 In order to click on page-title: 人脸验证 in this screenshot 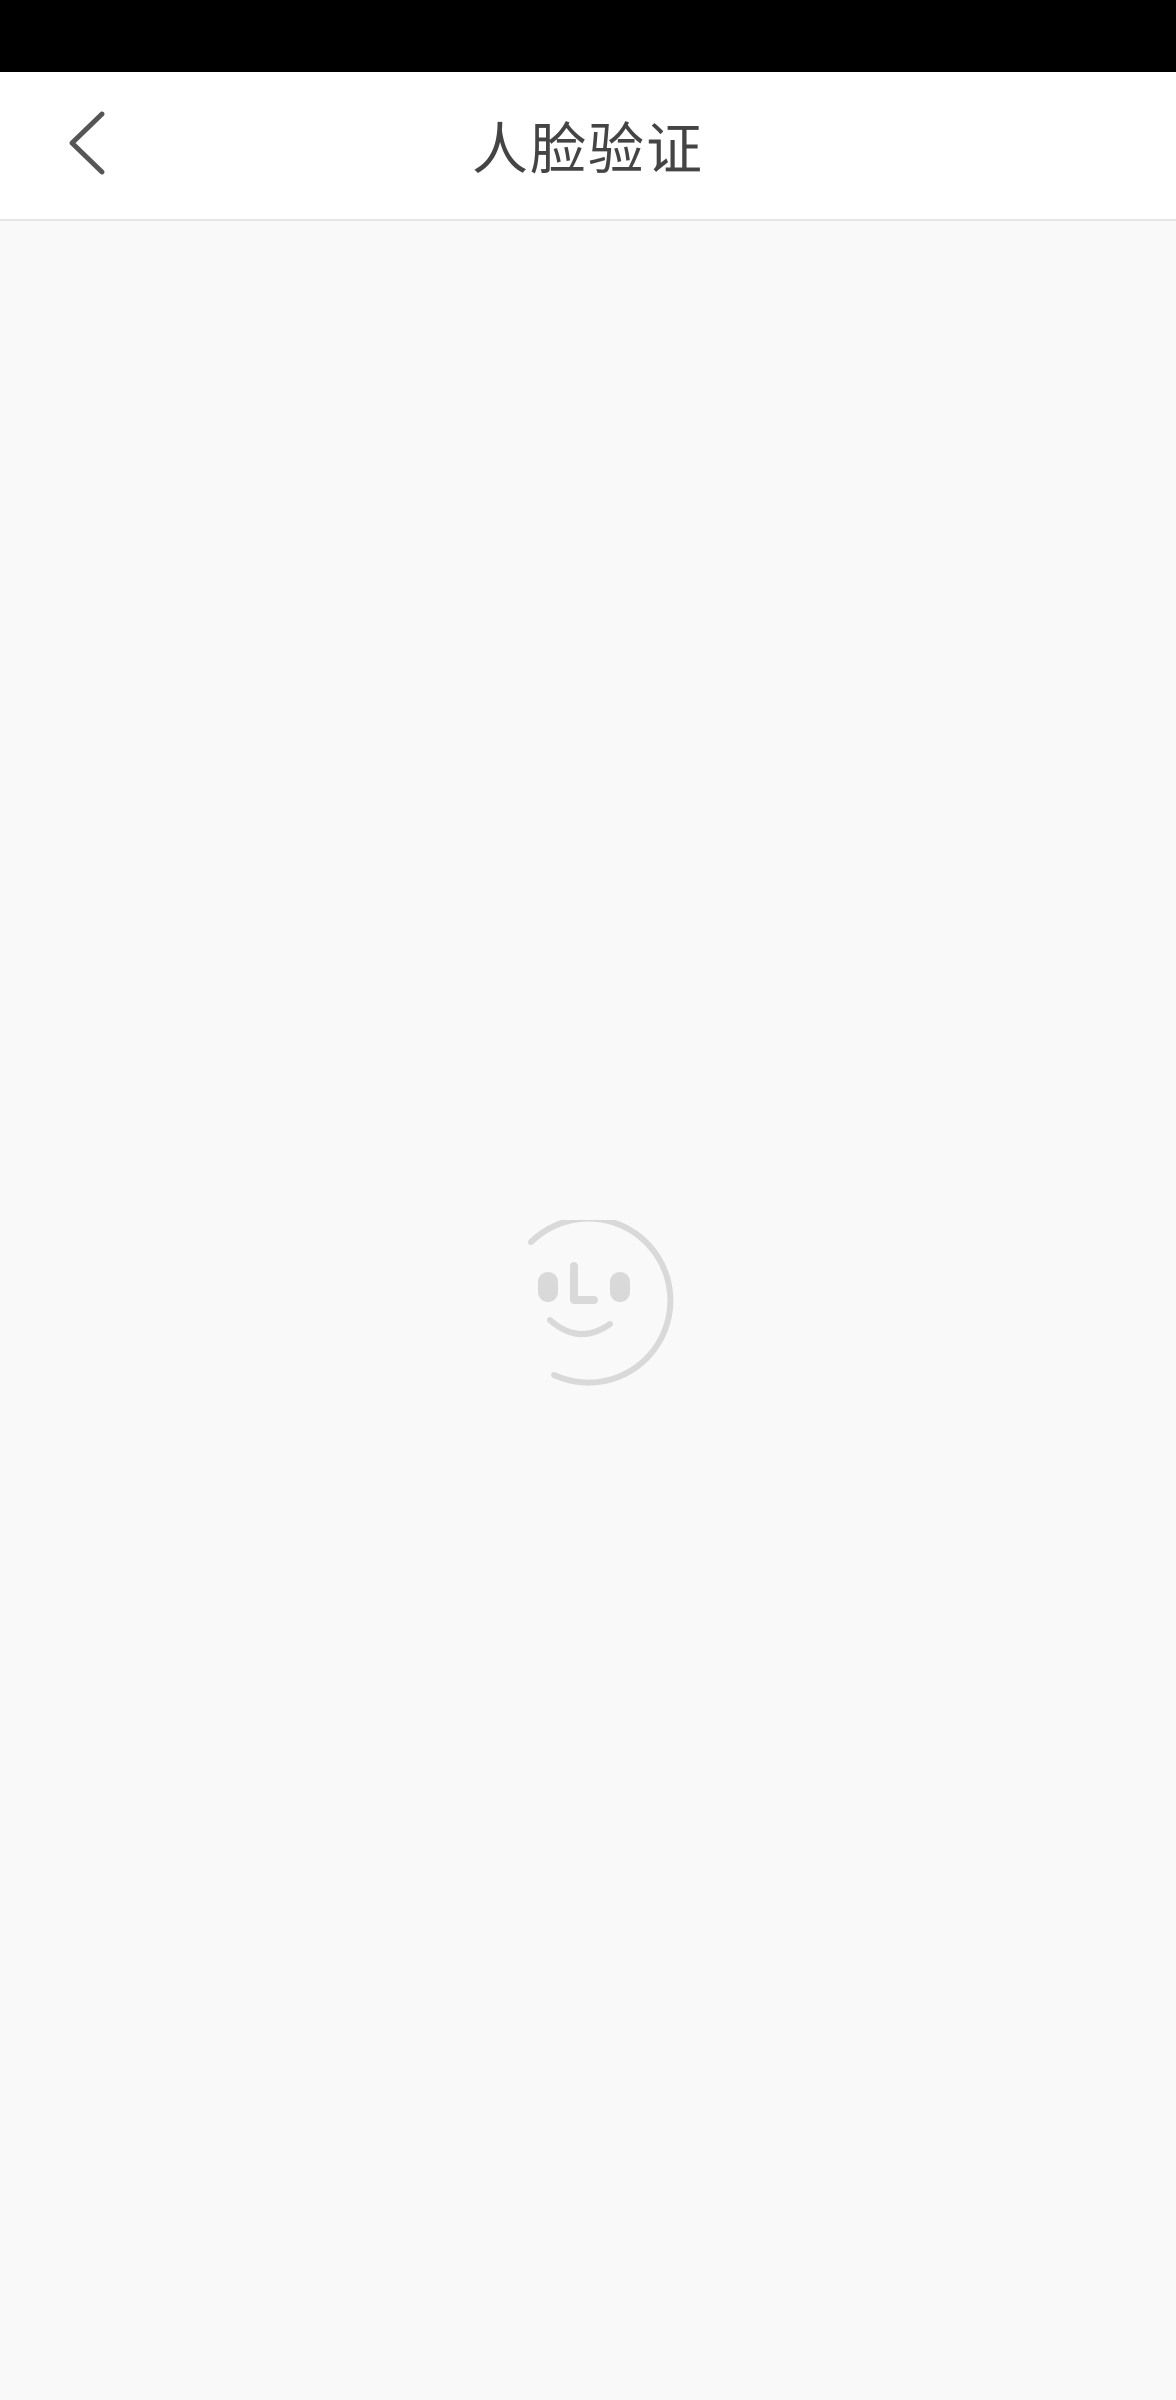, I will do `click(588, 150)`.